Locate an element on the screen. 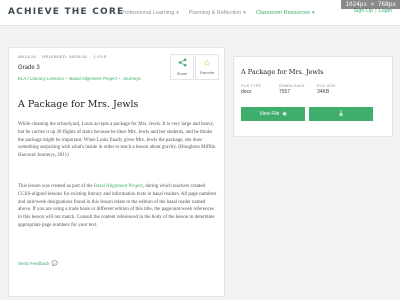  viewport-size-badge: 1024px × 768px is located at coordinates (370, 4).